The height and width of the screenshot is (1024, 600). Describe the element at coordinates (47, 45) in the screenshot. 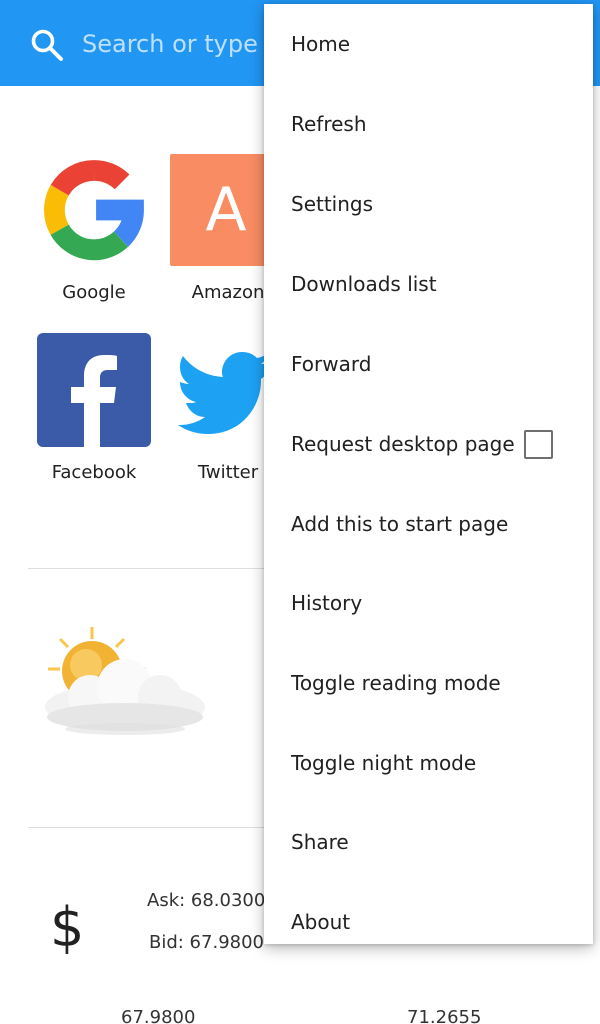

I see `search-icon` at that location.